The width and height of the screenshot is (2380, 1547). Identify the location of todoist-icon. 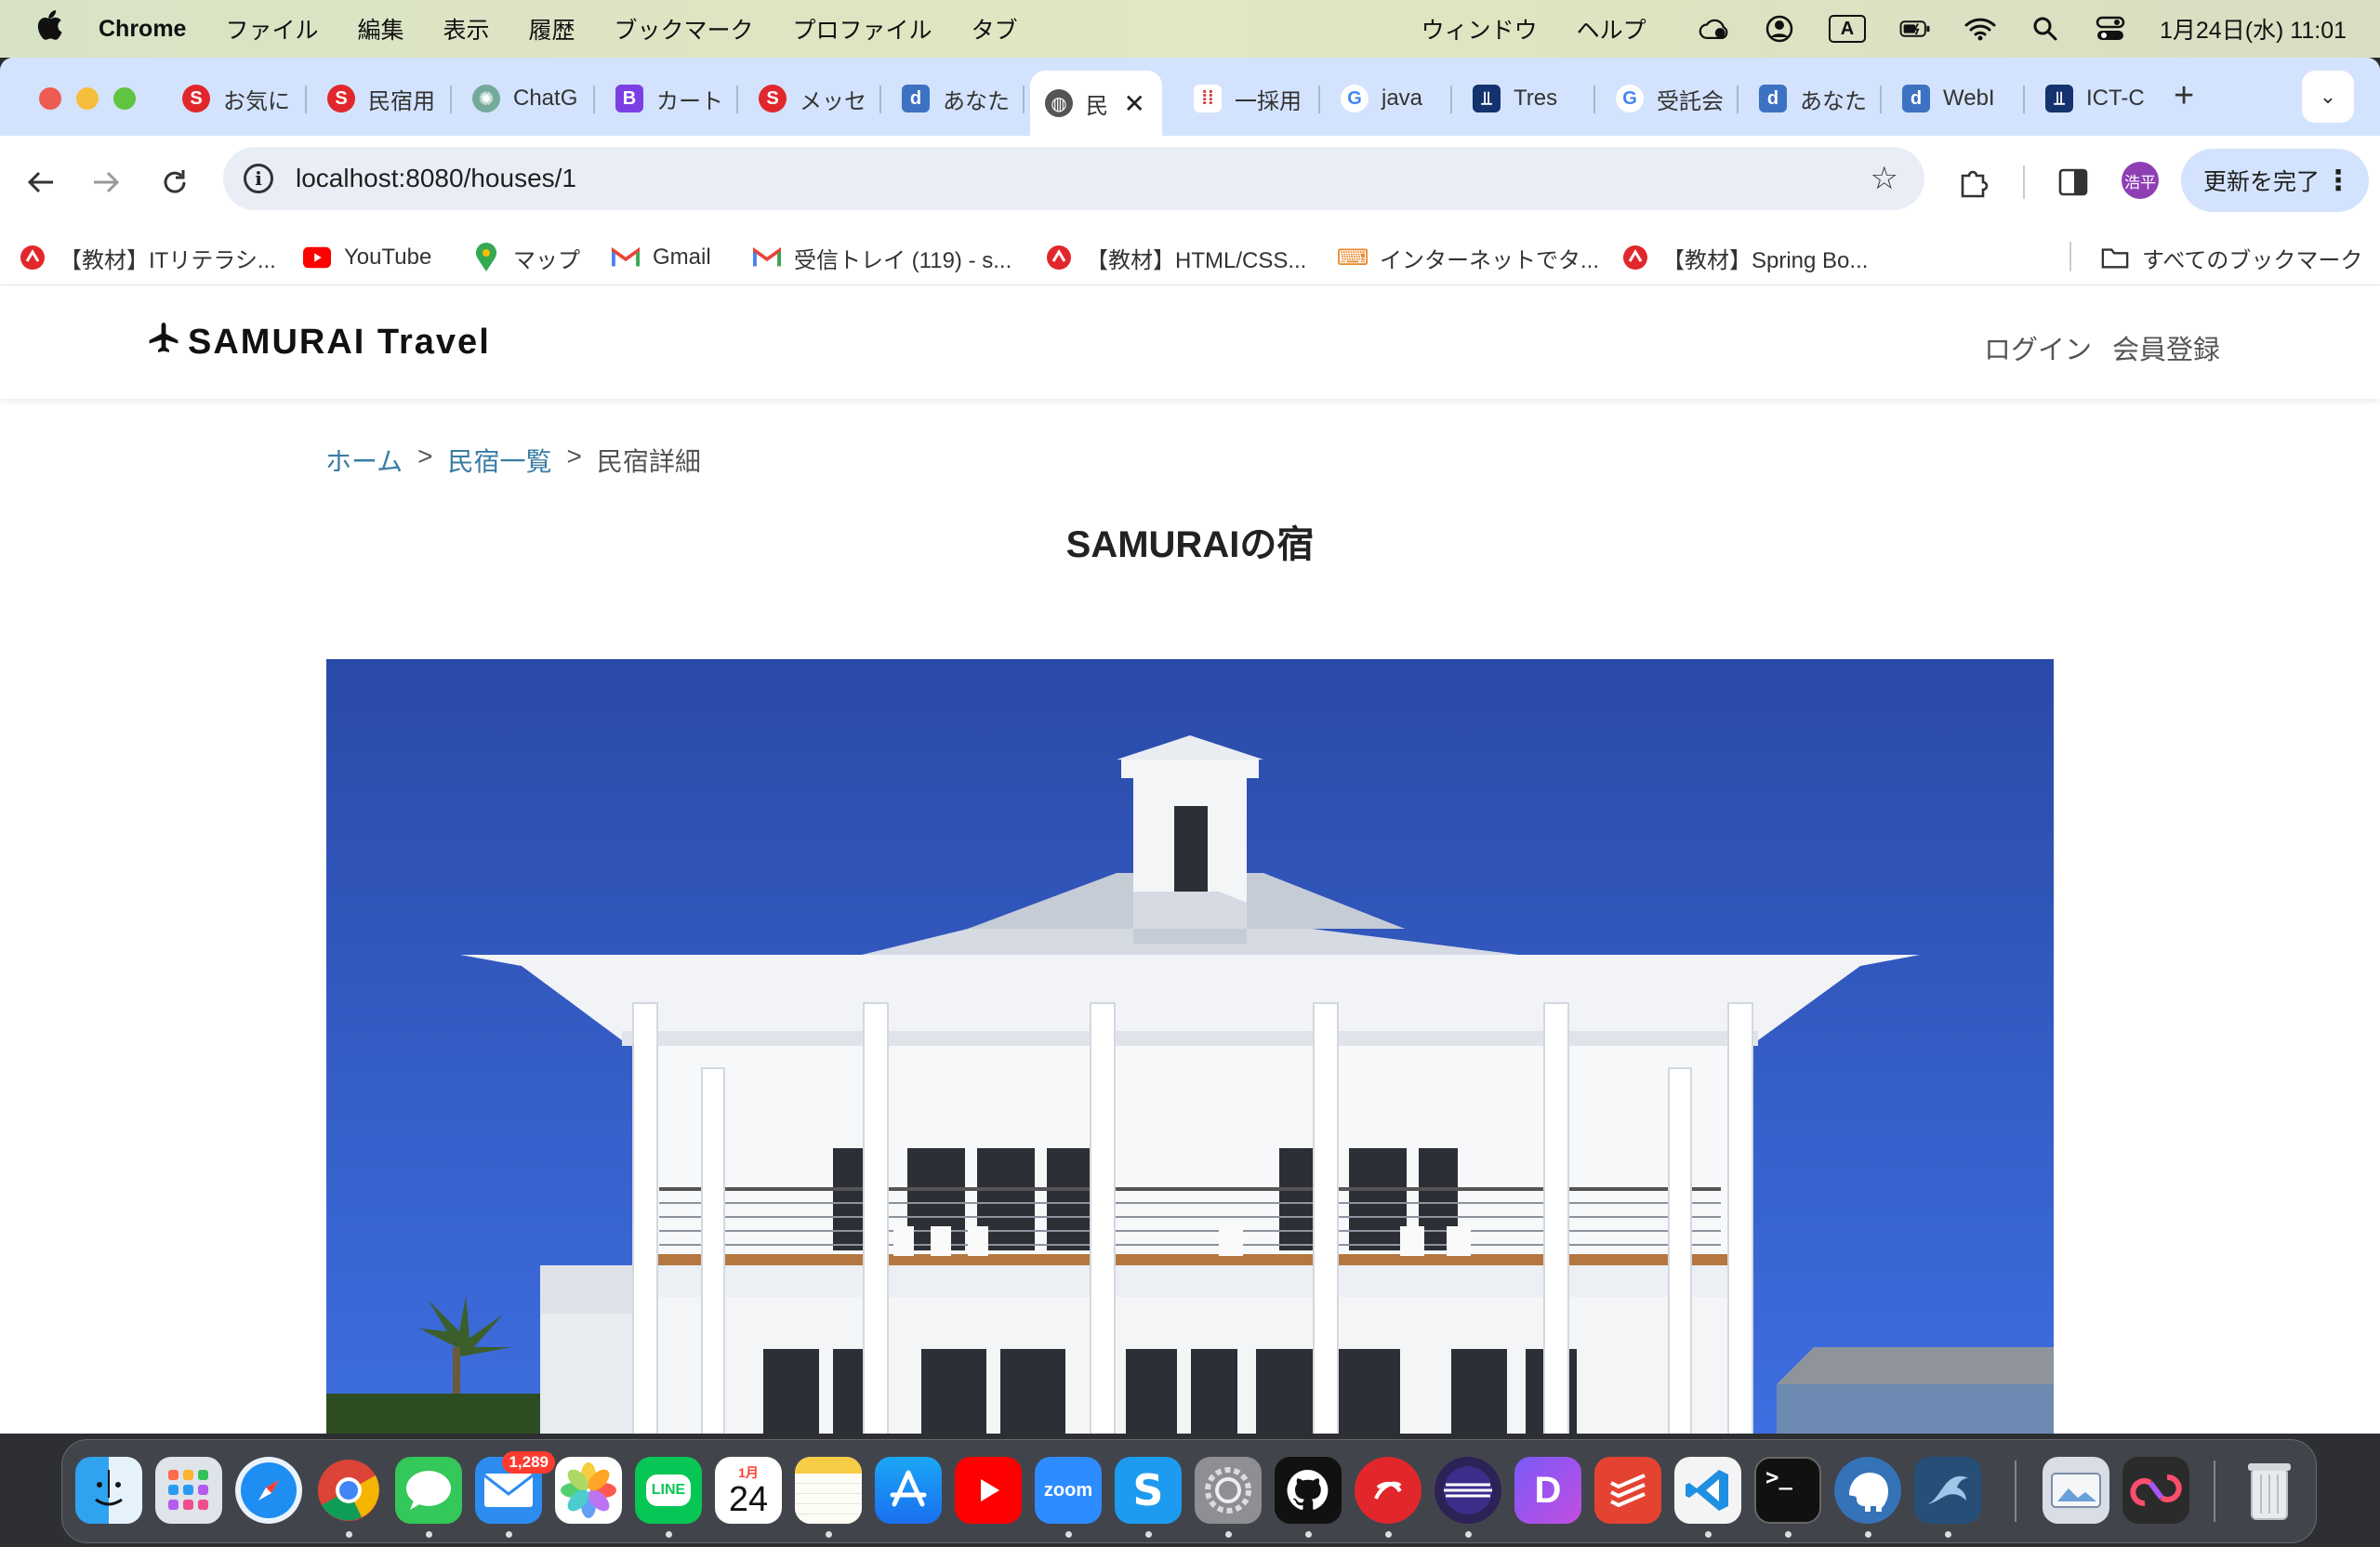
(1627, 1490).